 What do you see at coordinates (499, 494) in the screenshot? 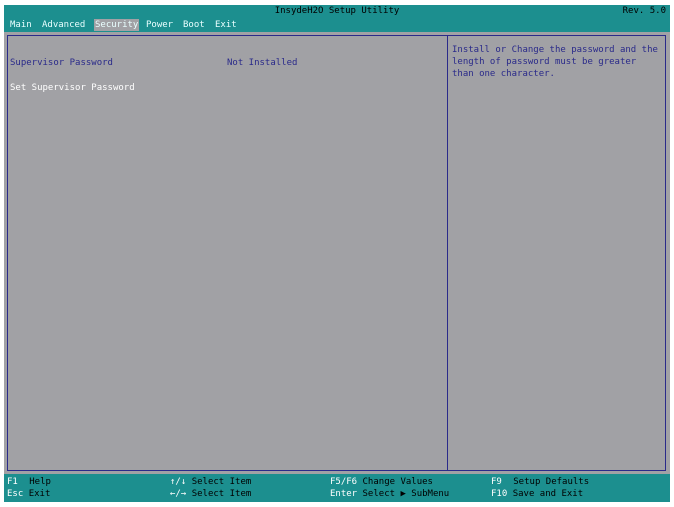
I see `hint-key: F10` at bounding box center [499, 494].